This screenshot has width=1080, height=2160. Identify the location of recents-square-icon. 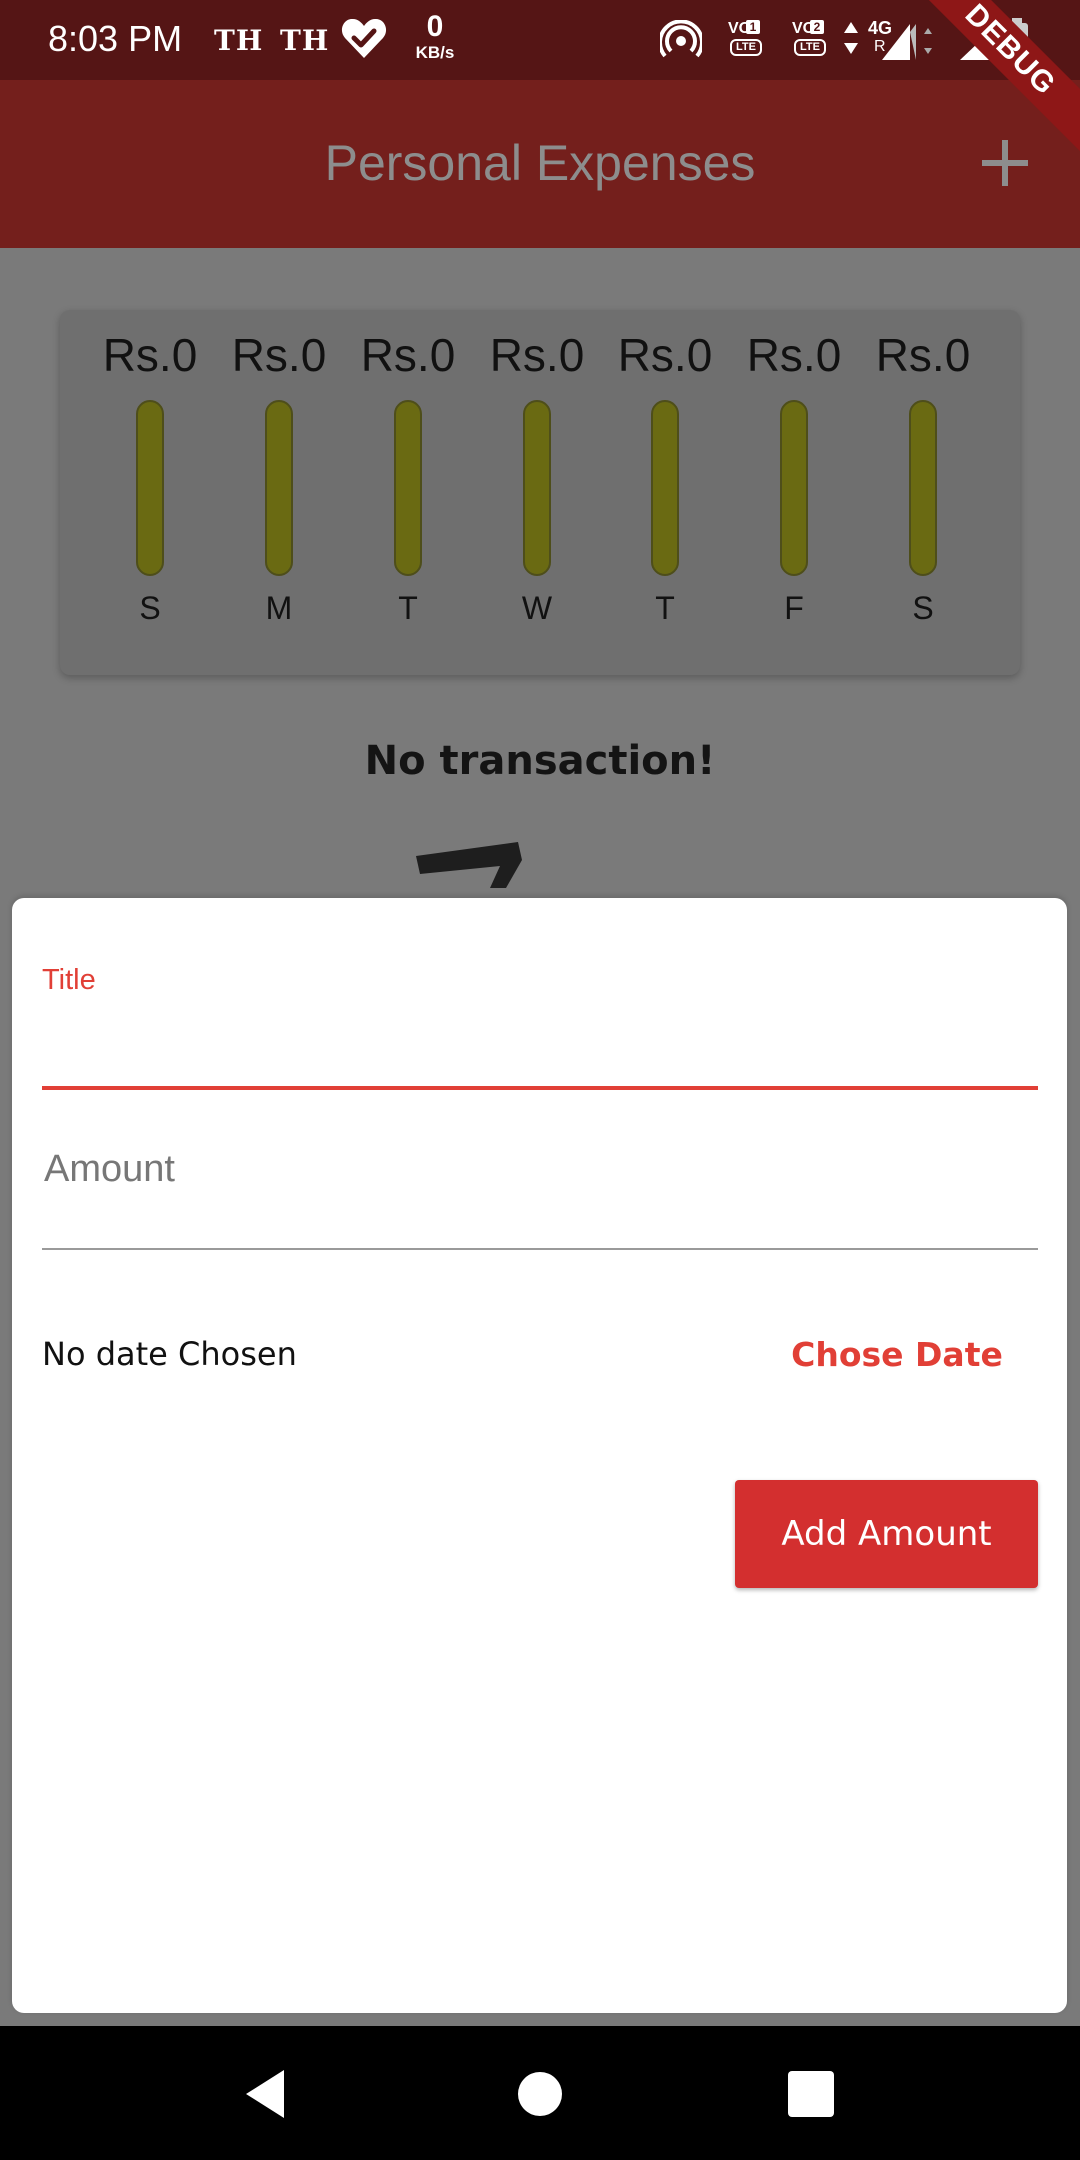
(811, 2094).